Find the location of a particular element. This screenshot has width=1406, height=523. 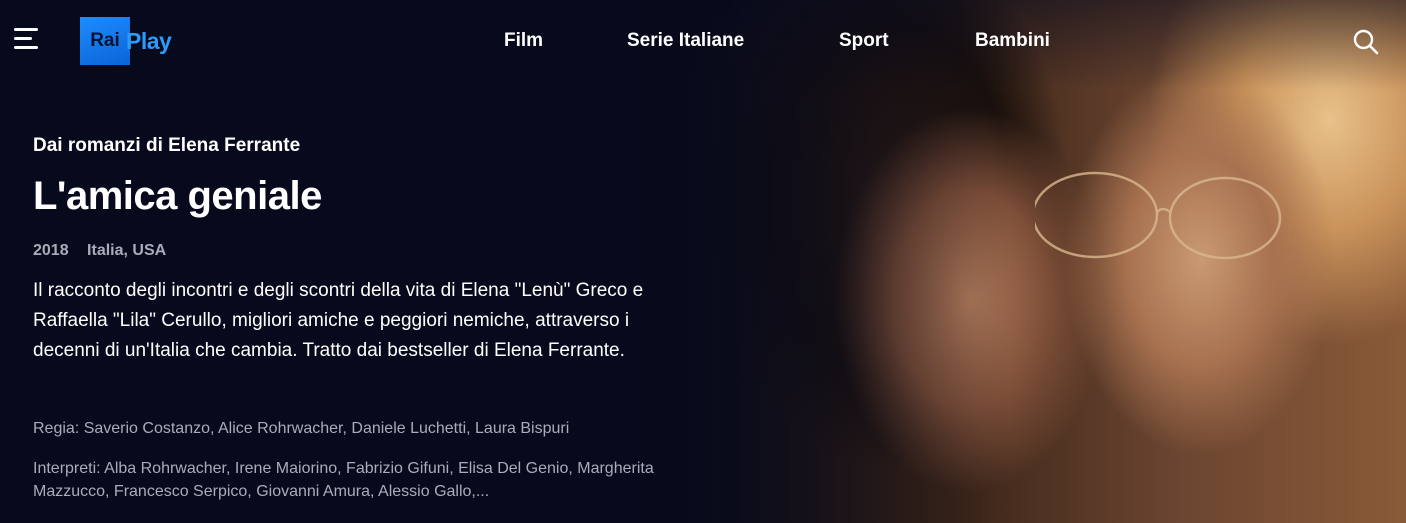

nav-item-sport: Sport is located at coordinates (864, 41).